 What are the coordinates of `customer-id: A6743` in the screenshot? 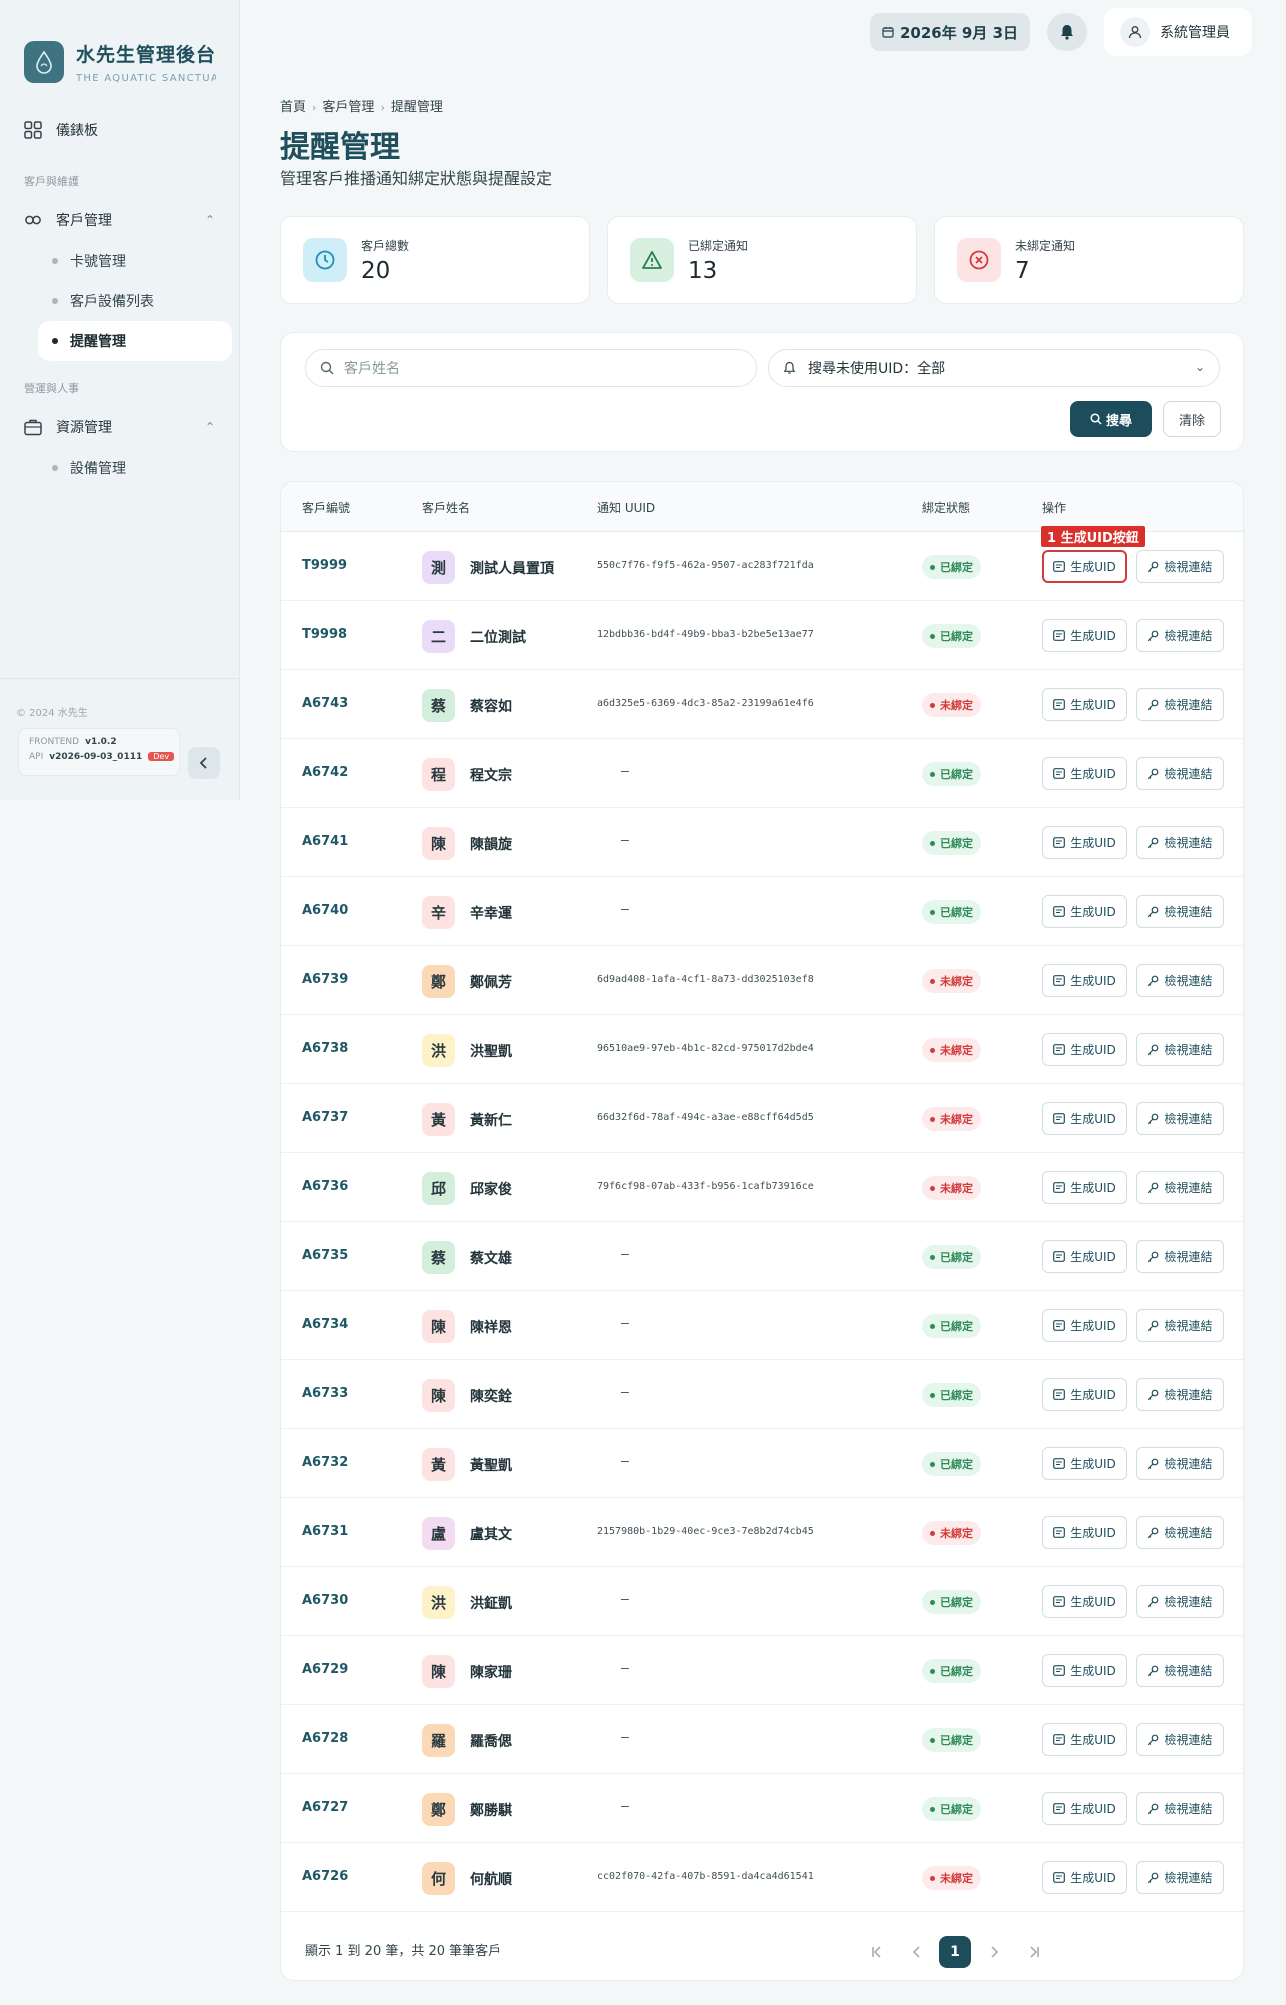 It's located at (325, 703).